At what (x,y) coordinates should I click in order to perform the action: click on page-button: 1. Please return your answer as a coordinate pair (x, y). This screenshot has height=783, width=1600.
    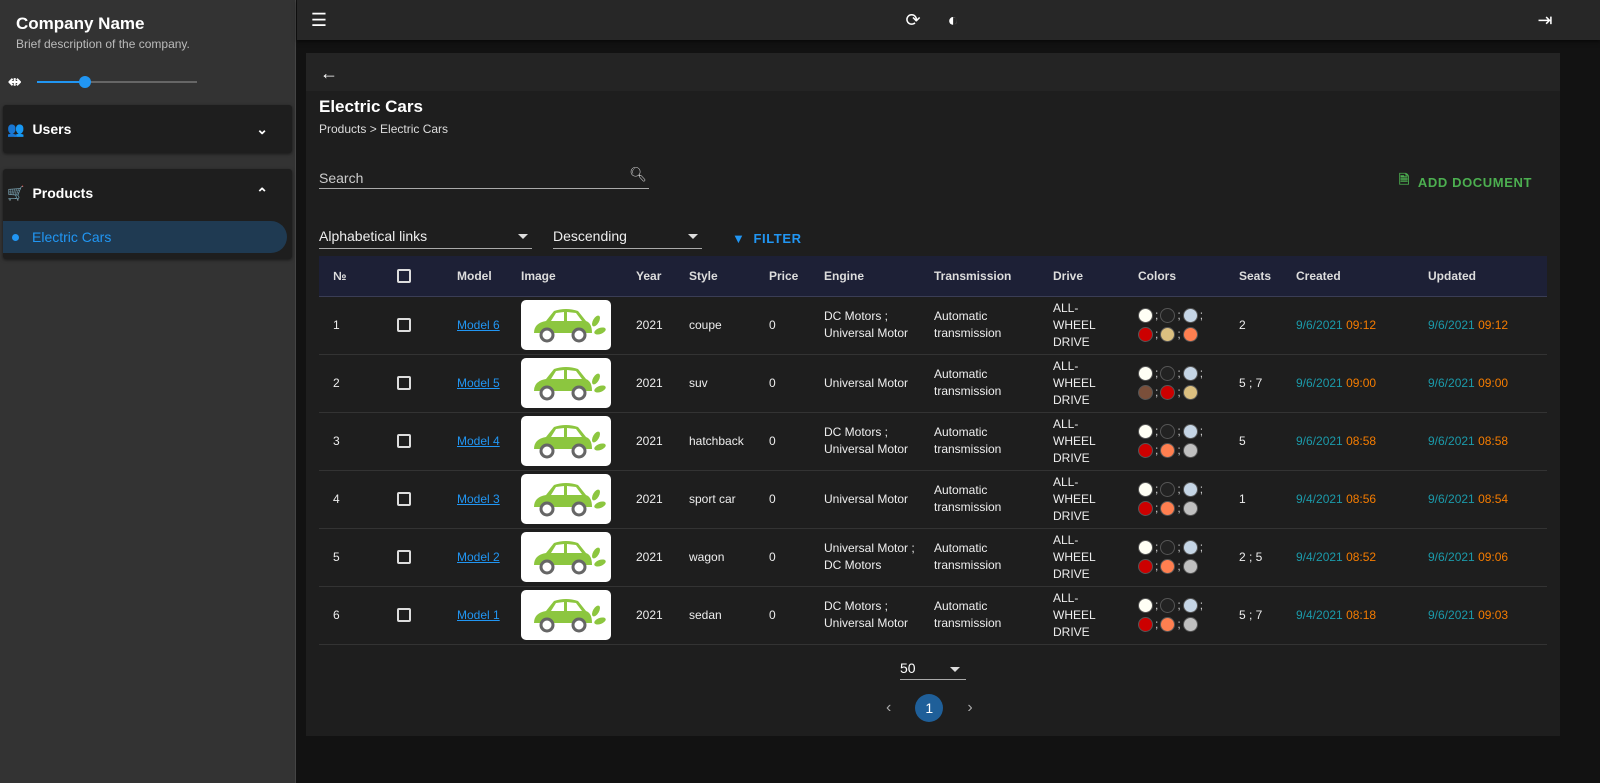
    Looking at the image, I should click on (929, 708).